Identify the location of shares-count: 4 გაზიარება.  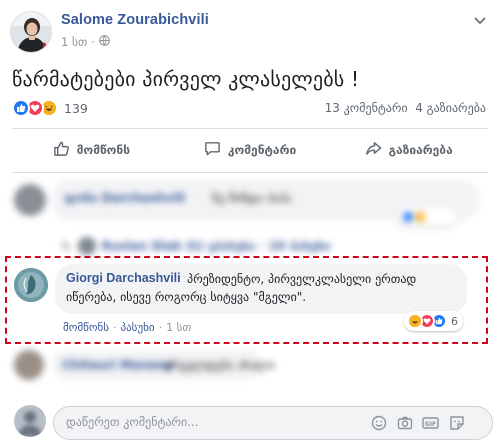
(450, 108).